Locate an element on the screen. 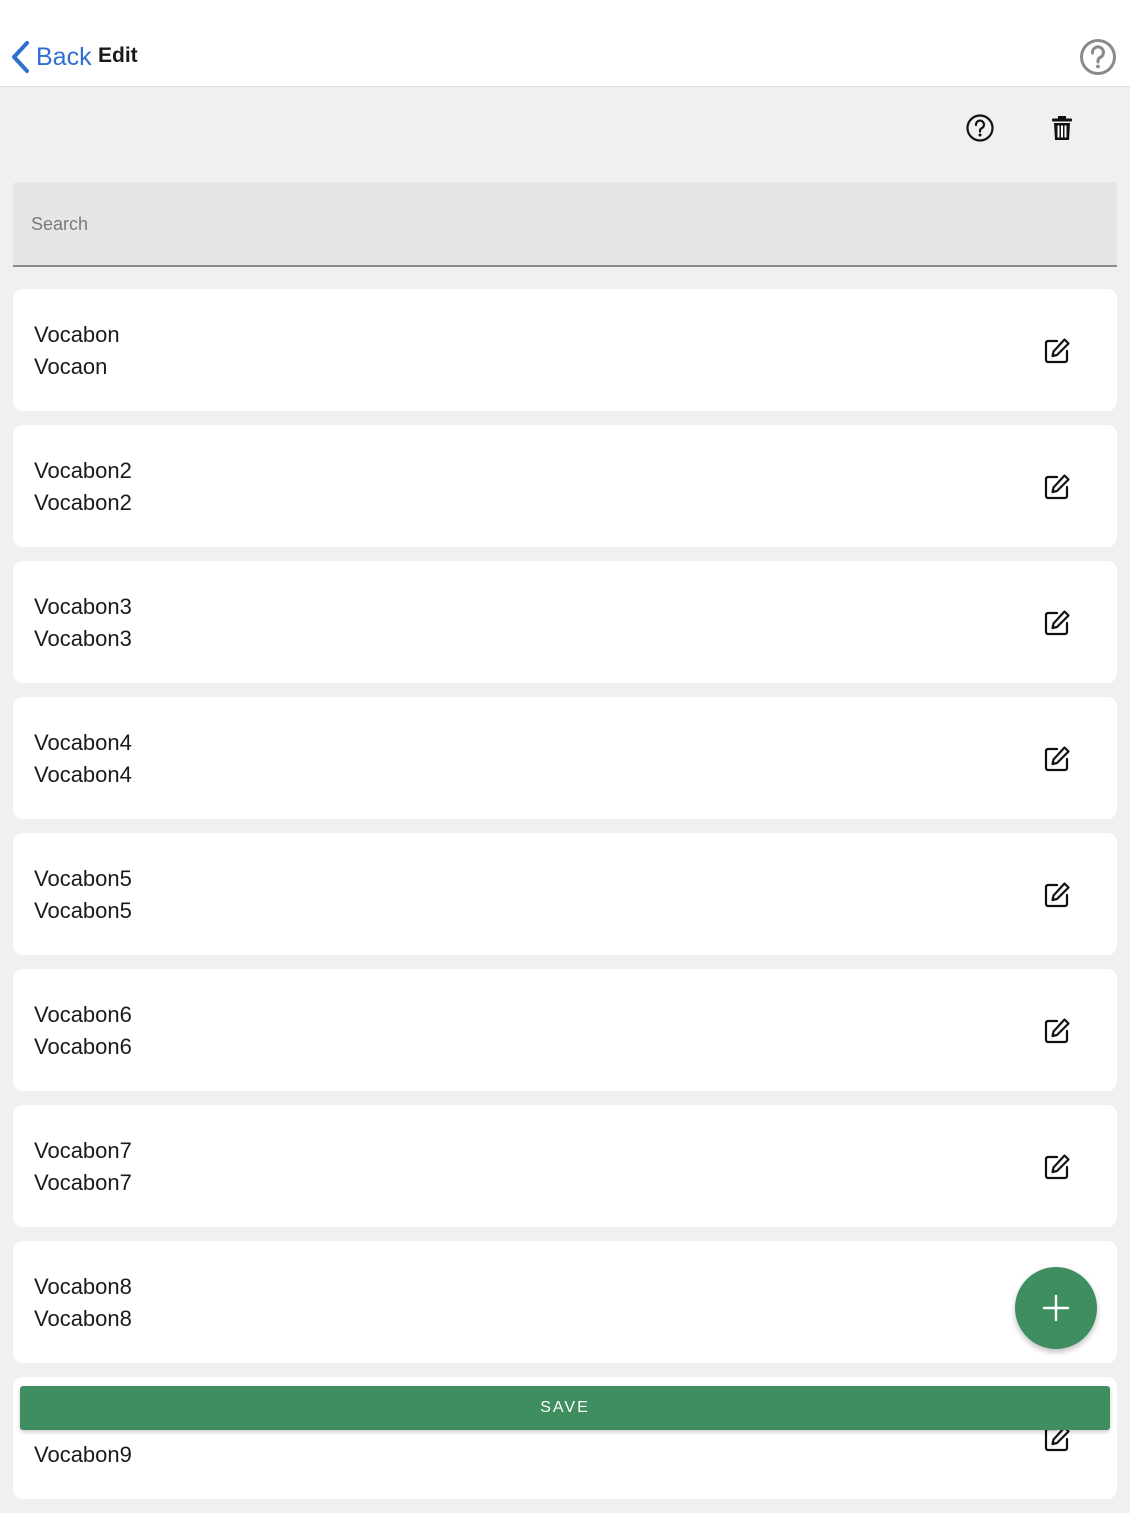 The height and width of the screenshot is (1513, 1130). item-word: Vocabon6 is located at coordinates (83, 1014).